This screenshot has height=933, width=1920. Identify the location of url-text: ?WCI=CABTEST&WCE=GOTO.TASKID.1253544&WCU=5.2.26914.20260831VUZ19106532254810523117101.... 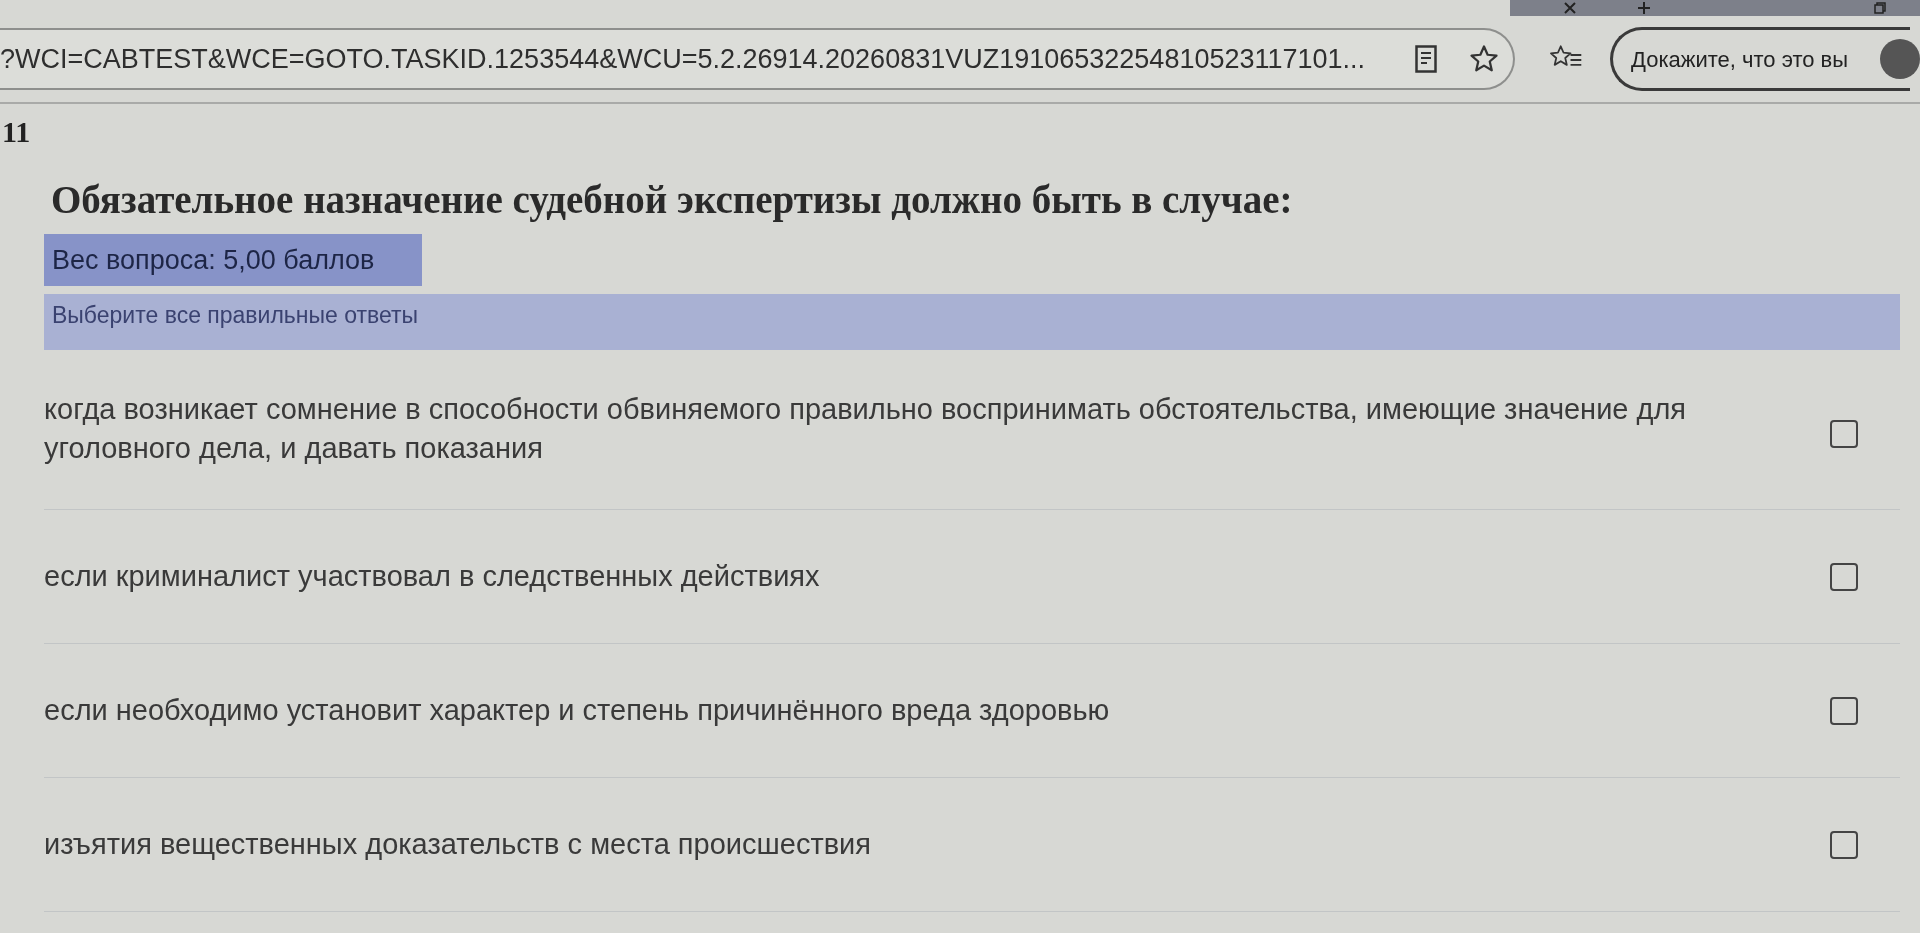
(683, 59).